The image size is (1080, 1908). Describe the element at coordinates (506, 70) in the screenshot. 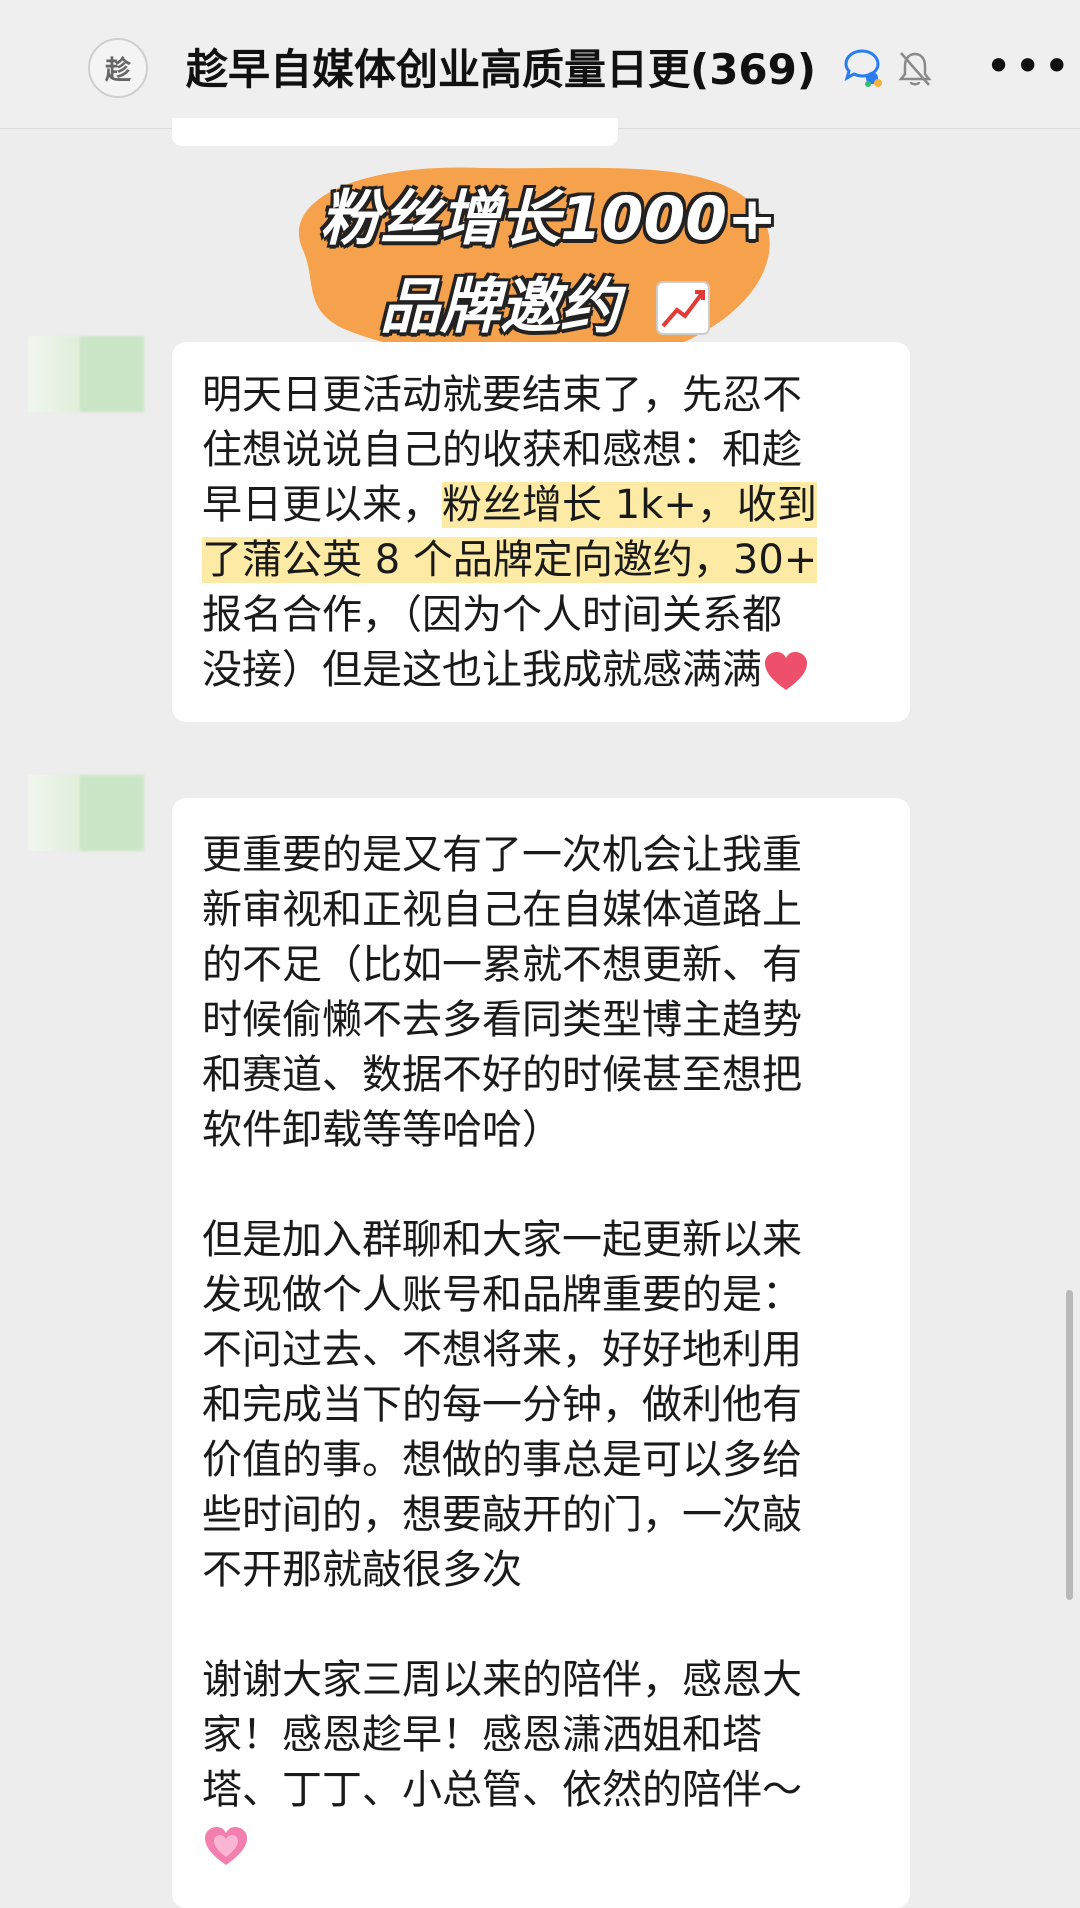

I see `chat-title: 趁早自媒体创业高质量日更(369)` at that location.